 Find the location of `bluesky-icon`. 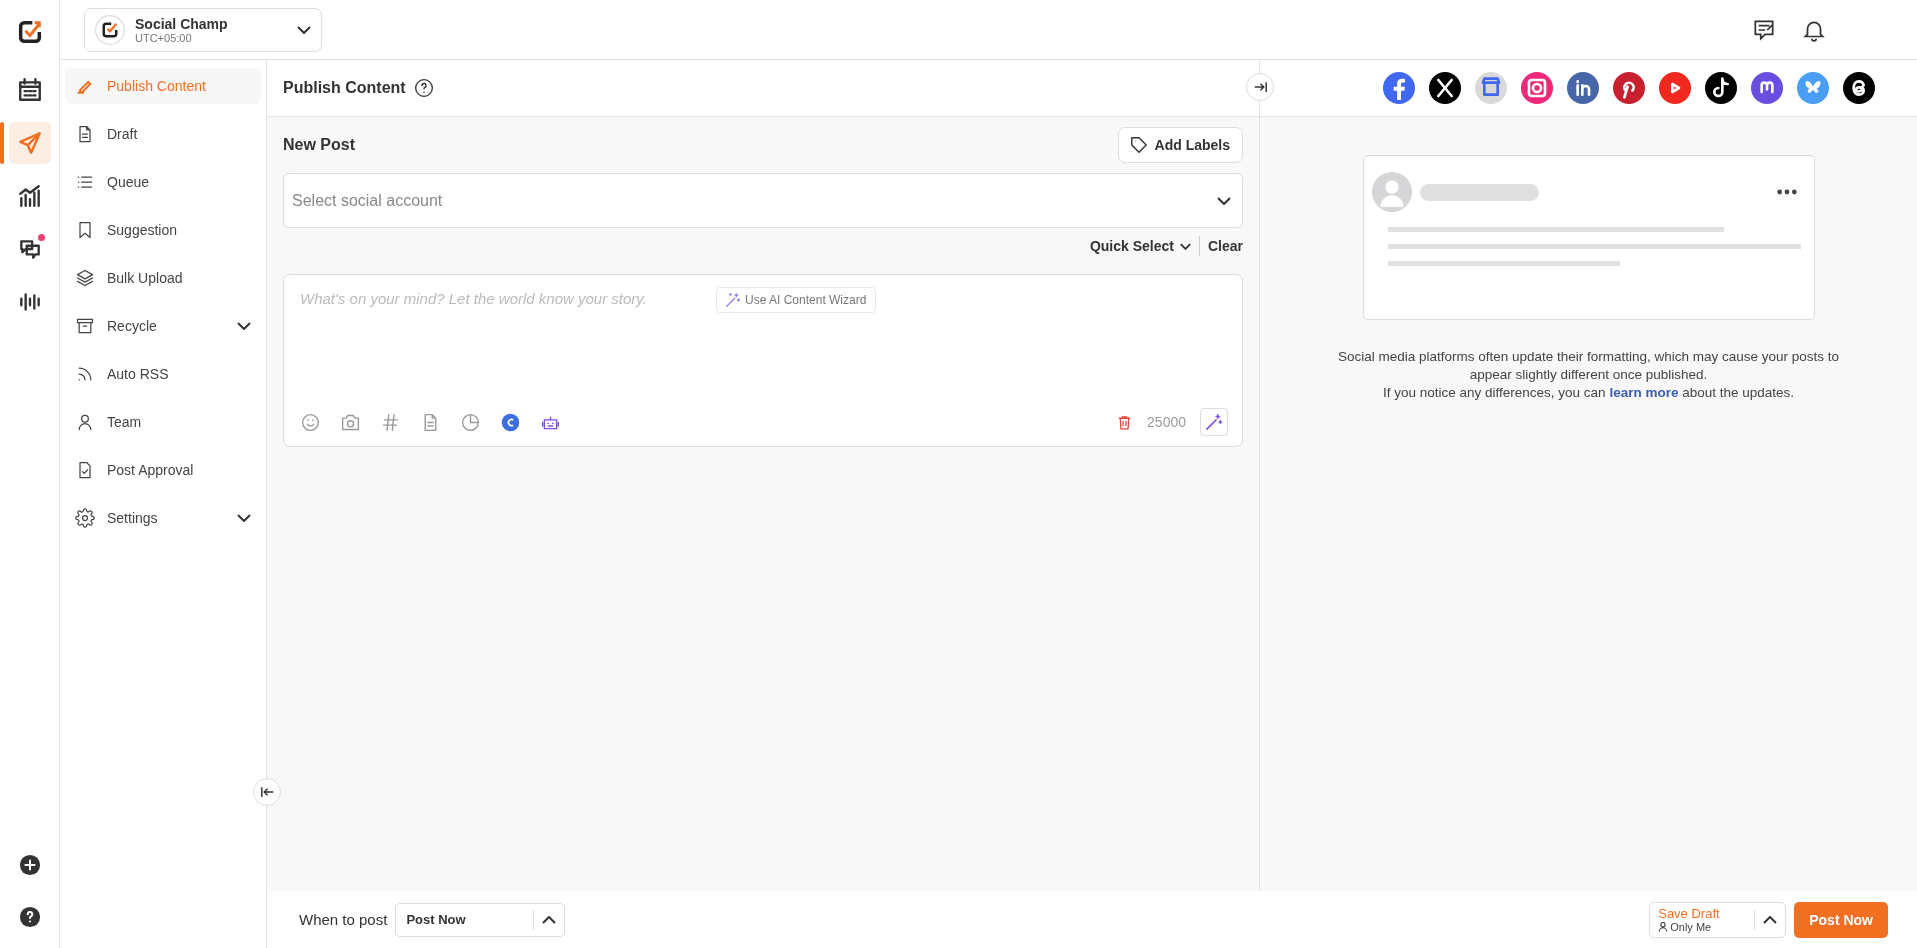

bluesky-icon is located at coordinates (1812, 88).